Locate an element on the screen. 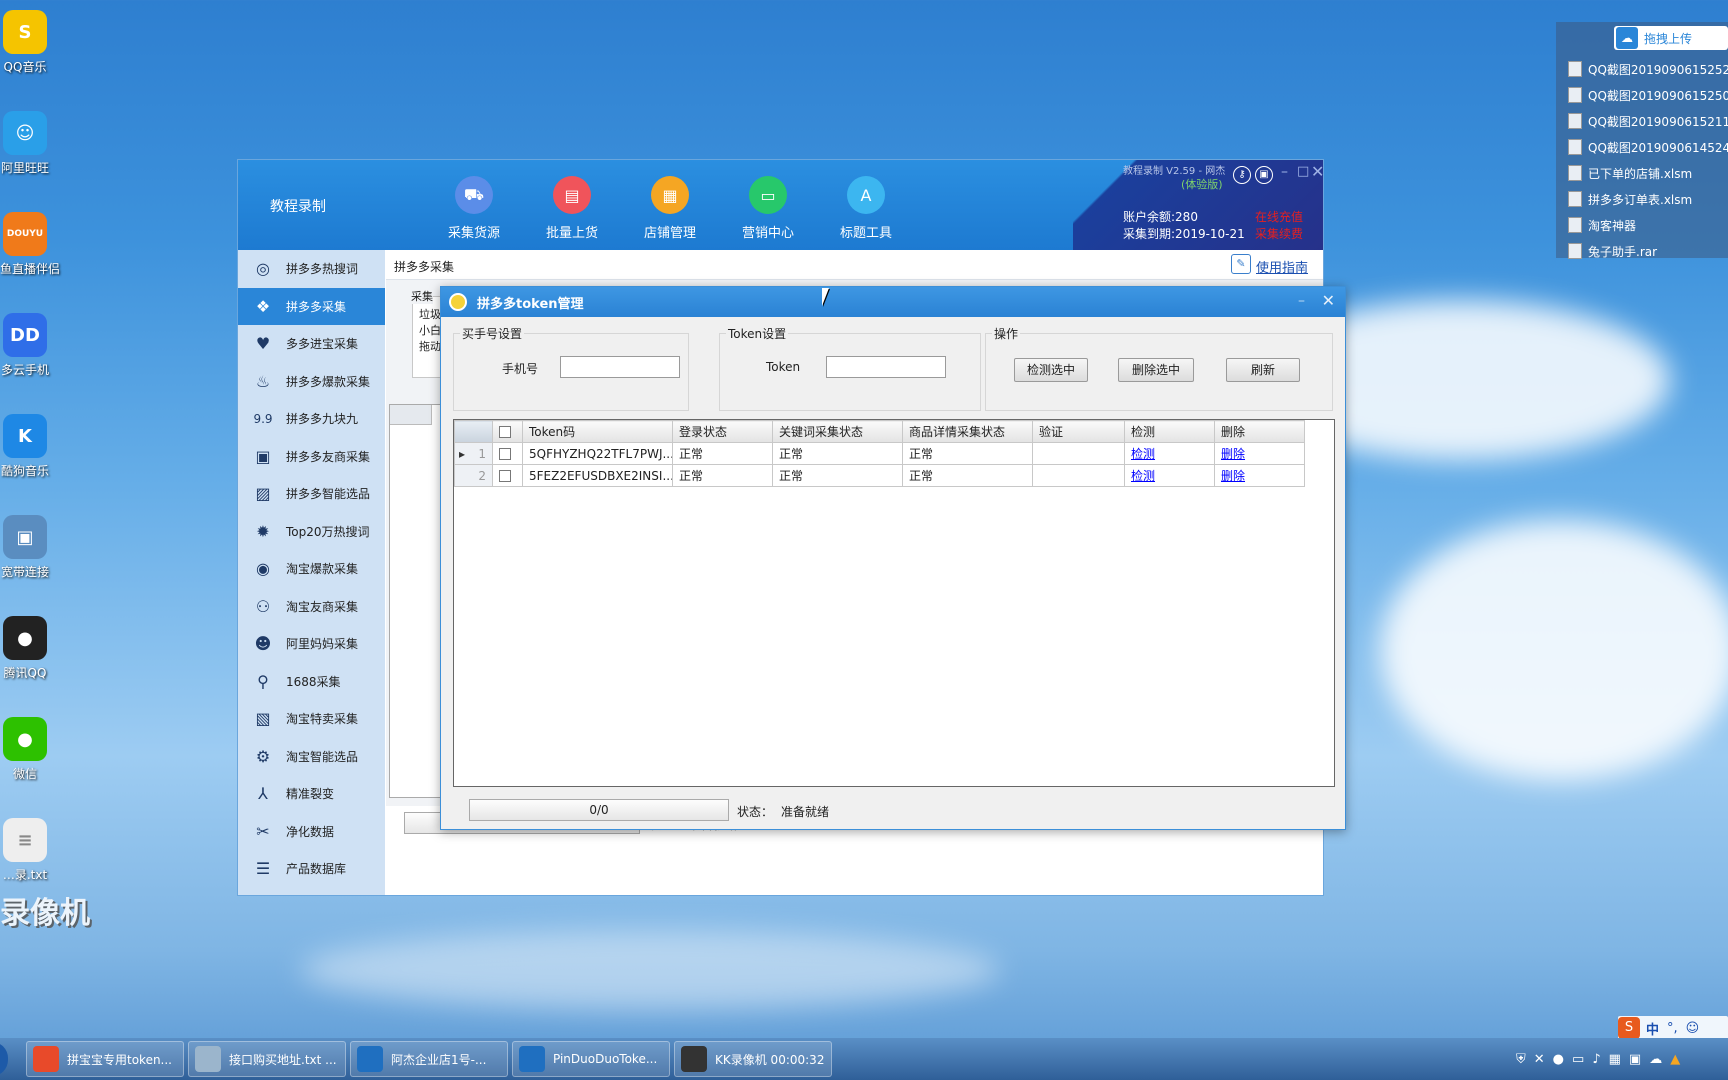  phone-input is located at coordinates (620, 367).